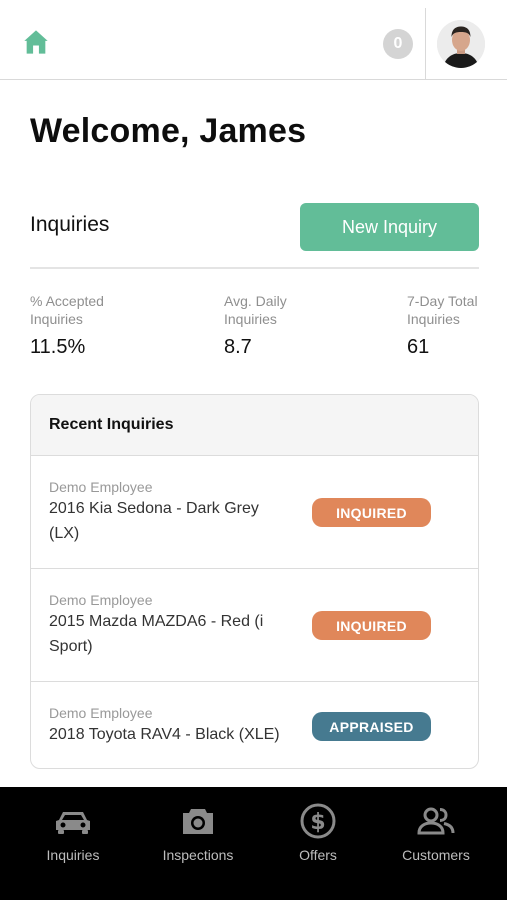  I want to click on vehicle-description: 2016 Kia Sedona - Dark Grey (LX), so click(154, 521).